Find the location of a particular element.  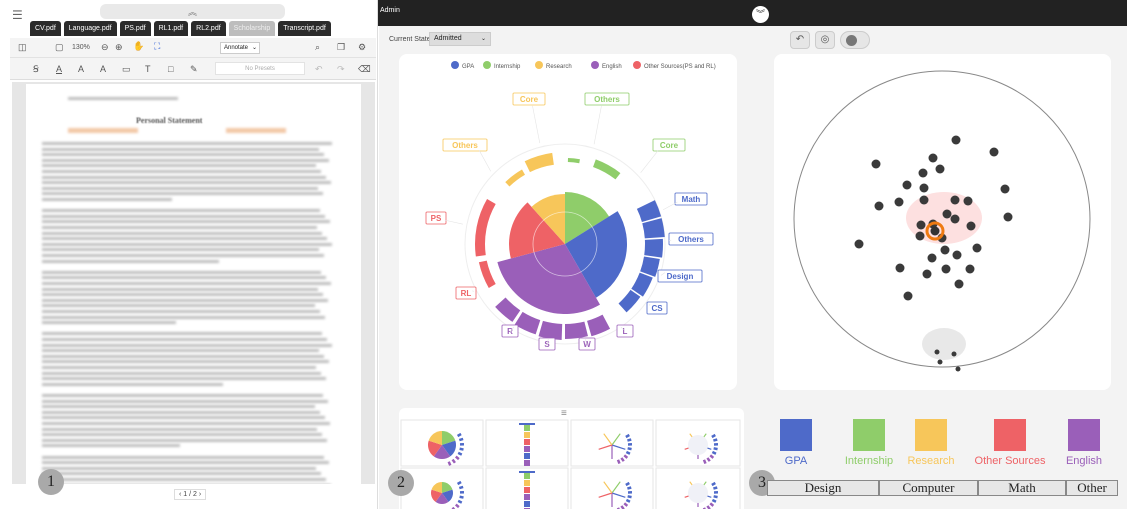

ring-label-r: R is located at coordinates (510, 331).